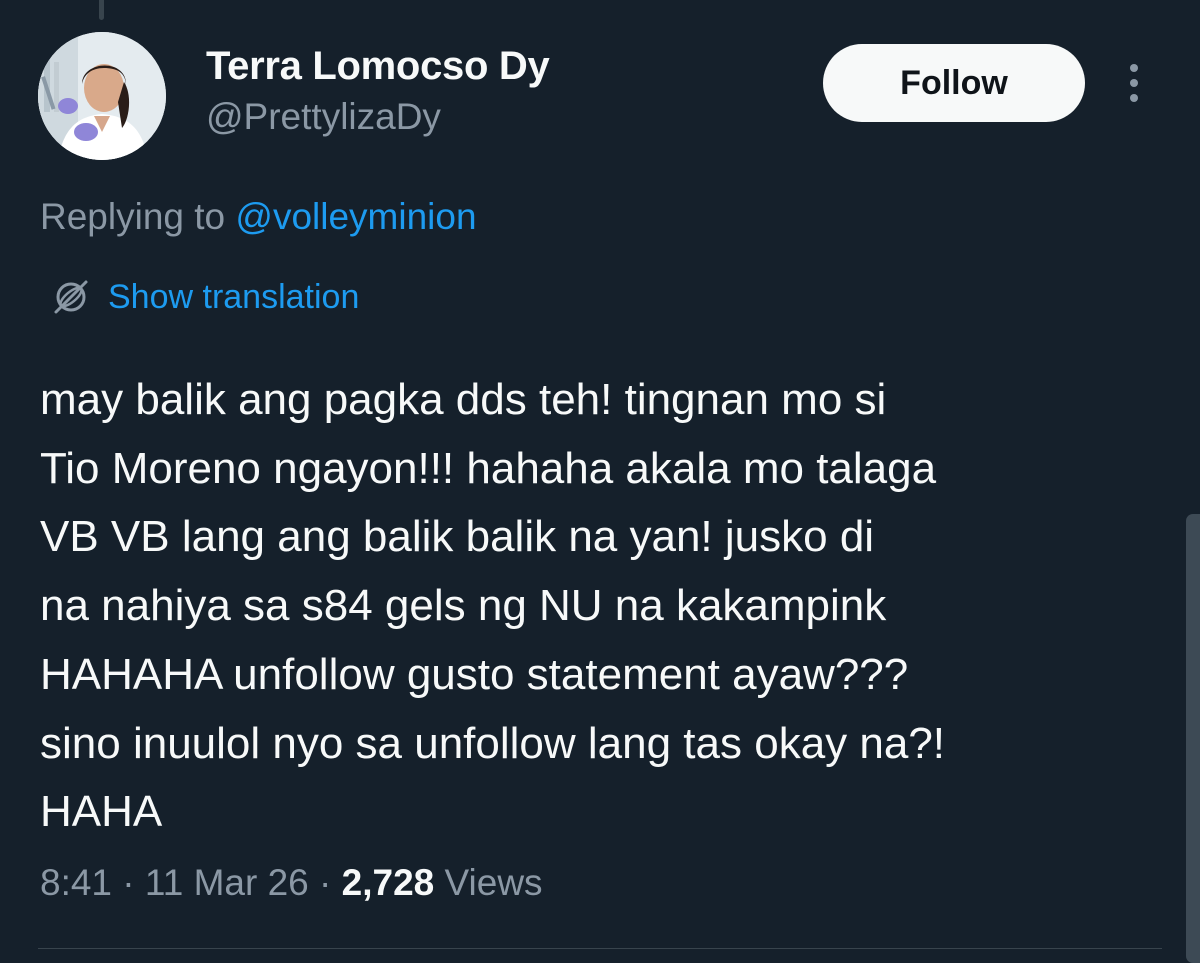 The width and height of the screenshot is (1200, 963). Describe the element at coordinates (463, 606) in the screenshot. I see `tweet-text-line: na nahiya sa s84 gels ng NU na kakampink` at that location.